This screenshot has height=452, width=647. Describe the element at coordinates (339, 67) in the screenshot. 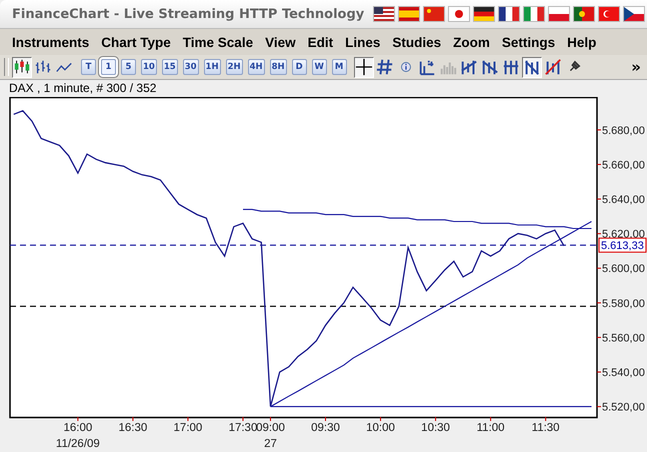

I see `interval-button: M` at that location.